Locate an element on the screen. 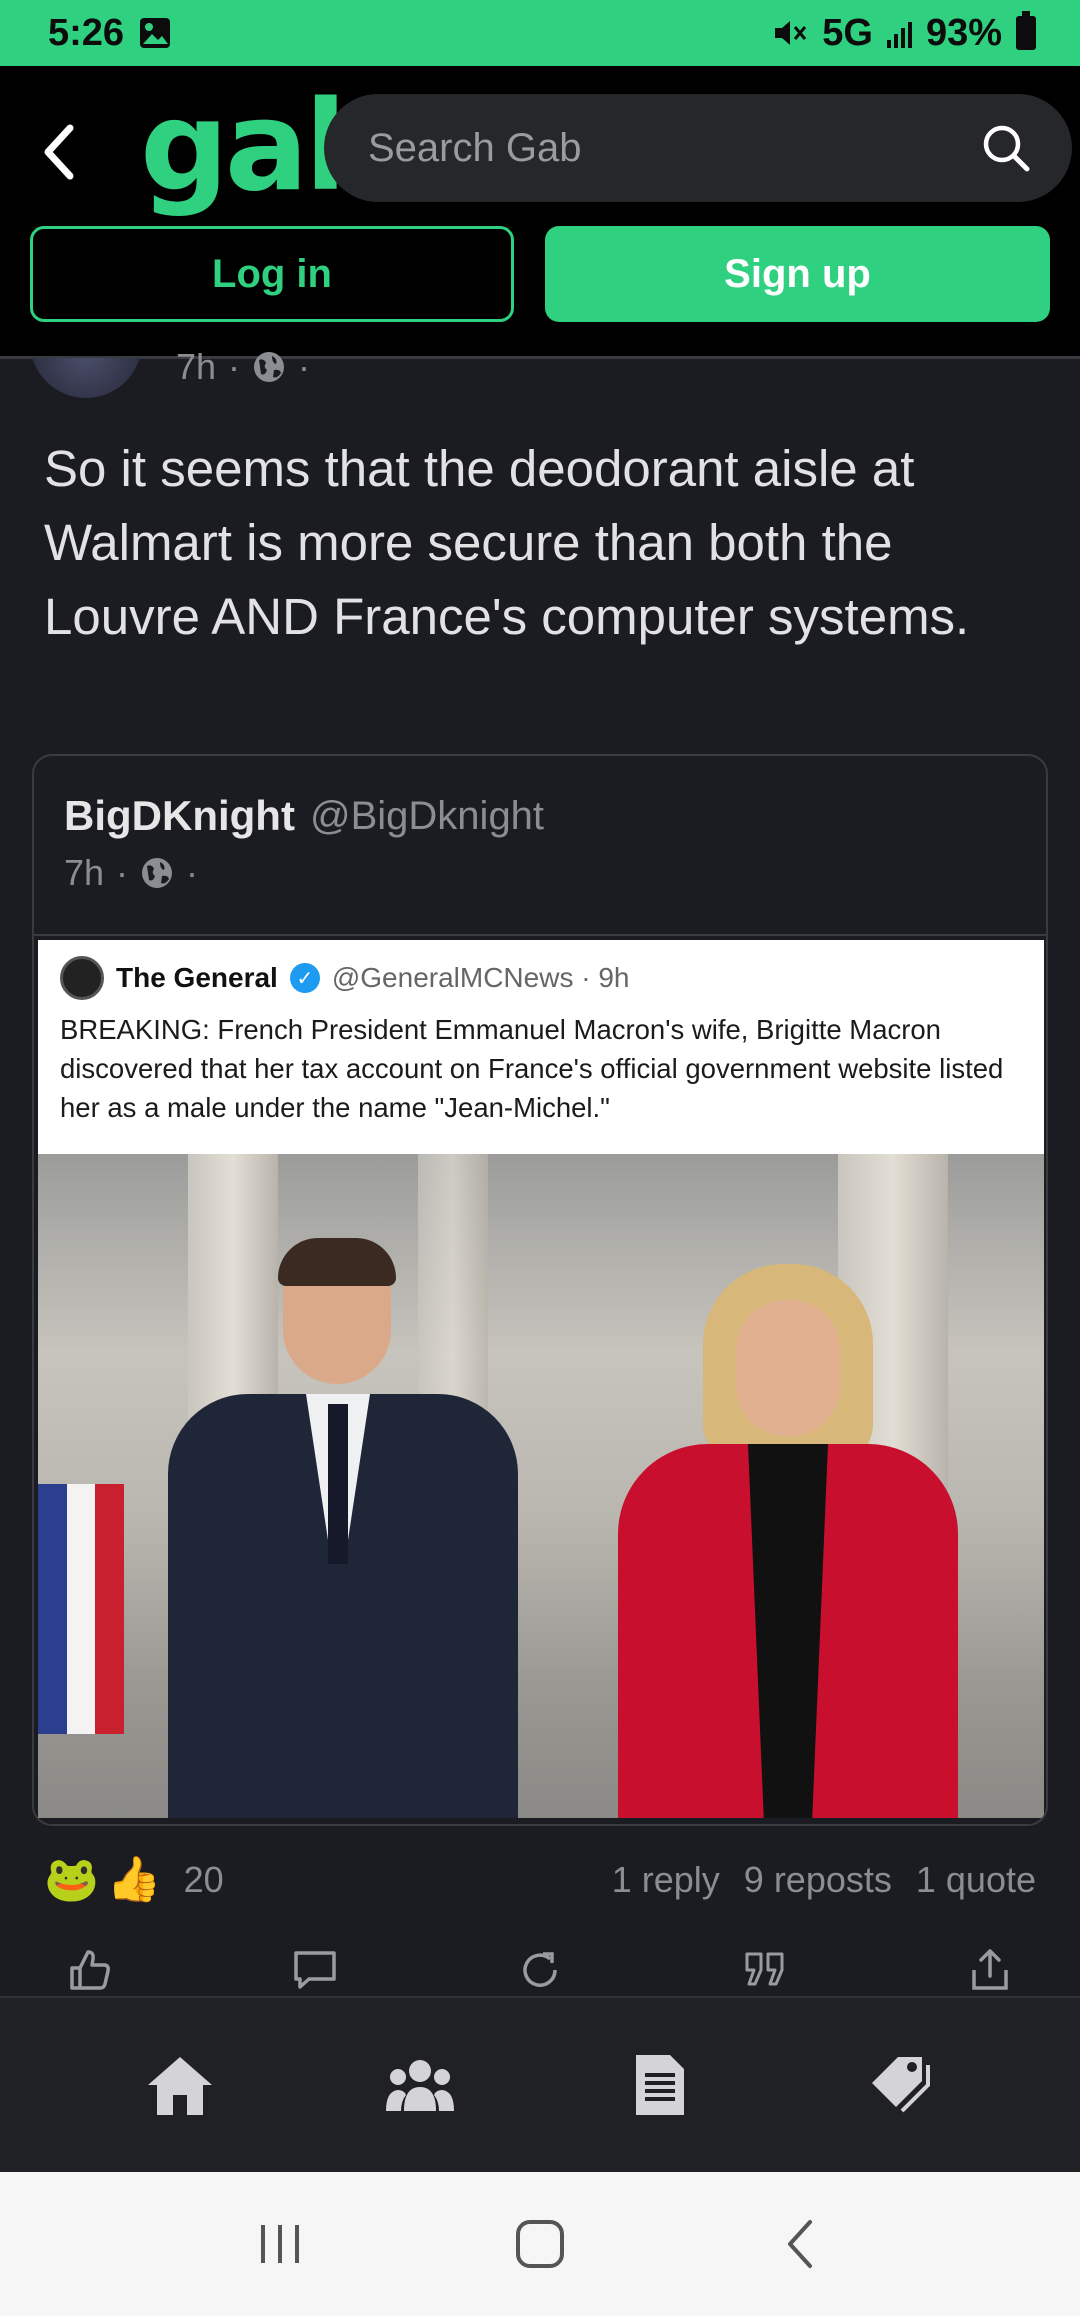 The image size is (1080, 2316). nav-news is located at coordinates (660, 2085).